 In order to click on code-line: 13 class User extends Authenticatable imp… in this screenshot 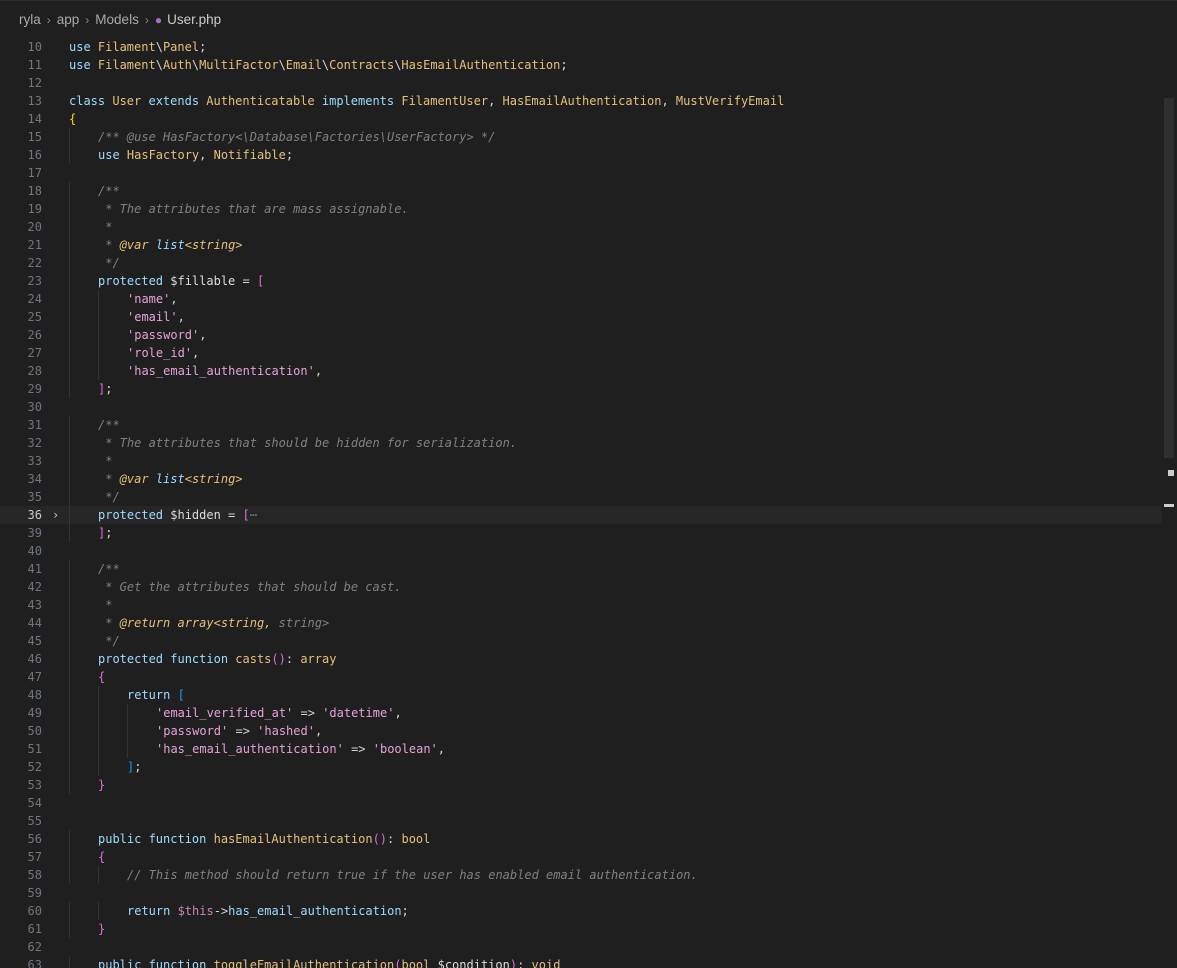, I will do `click(581, 101)`.